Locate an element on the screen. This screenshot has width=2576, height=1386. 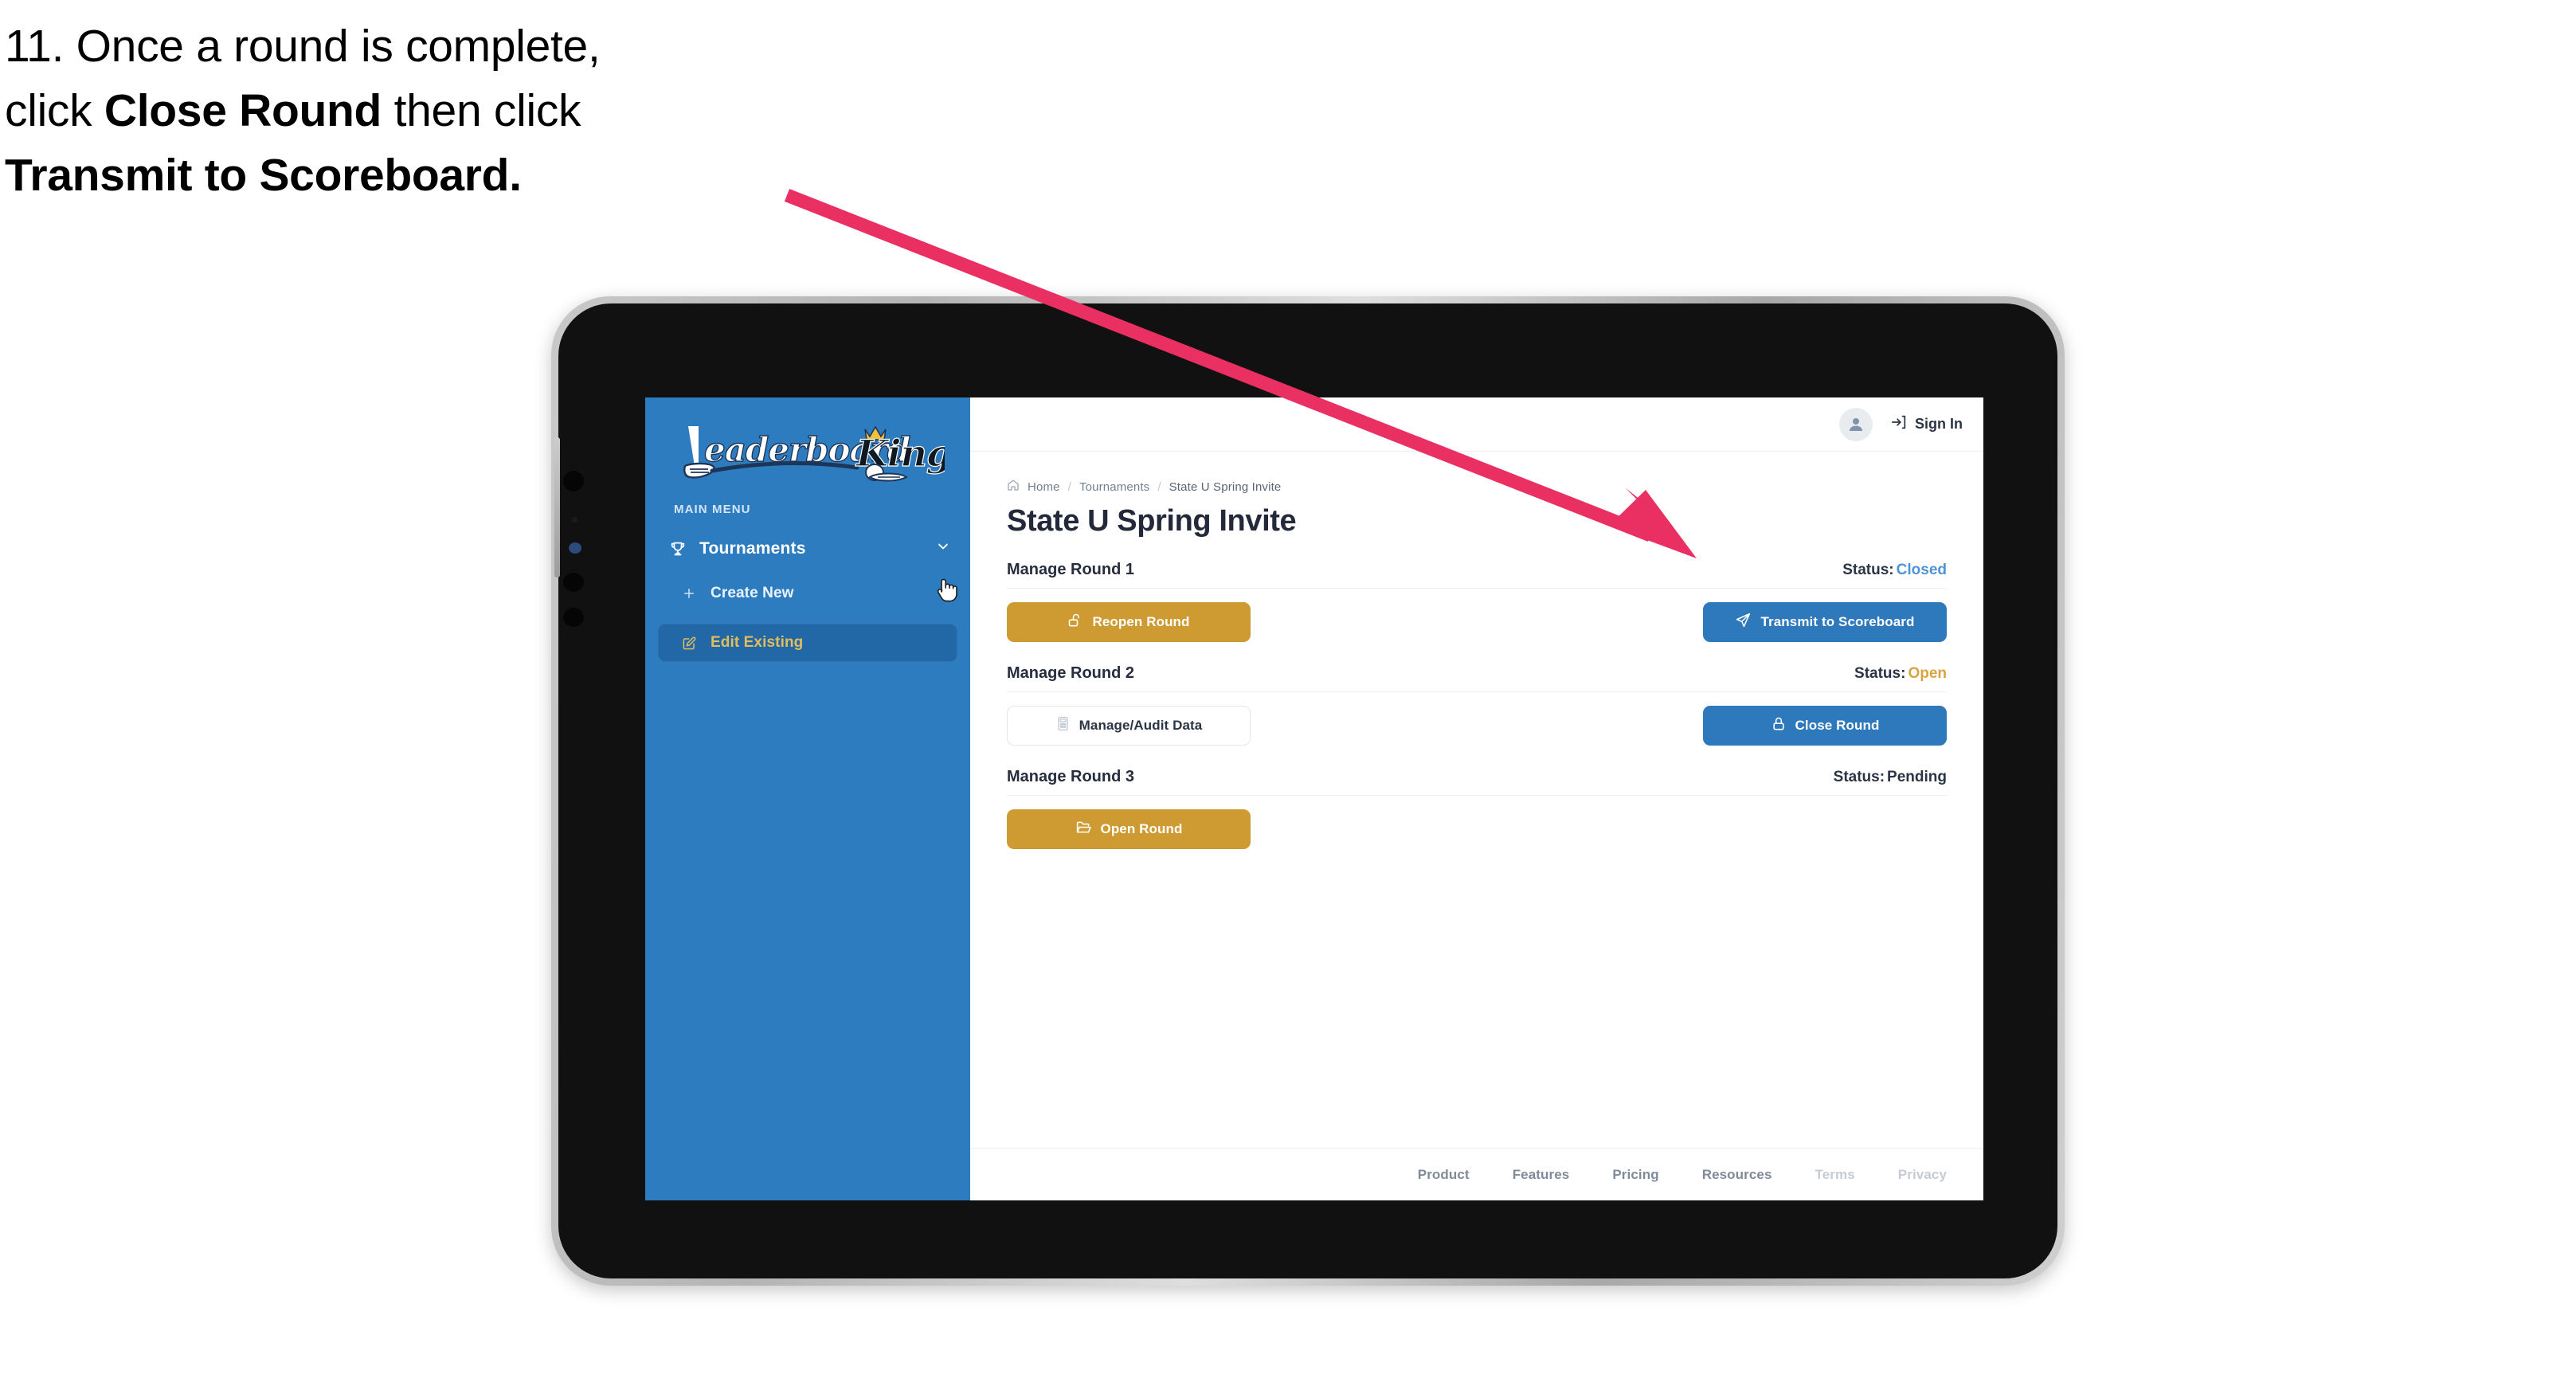
pointing-hand-cursor is located at coordinates (945, 589).